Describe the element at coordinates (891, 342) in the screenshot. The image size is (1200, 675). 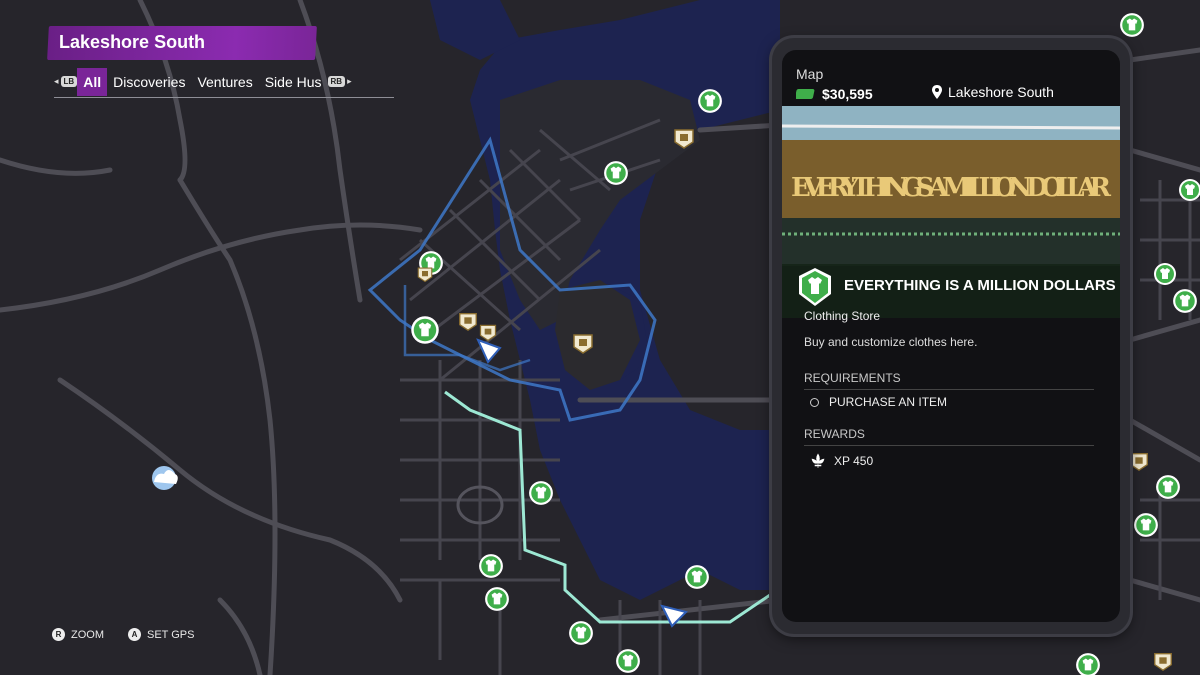
I see `store-description: Buy and customize clothes here.` at that location.